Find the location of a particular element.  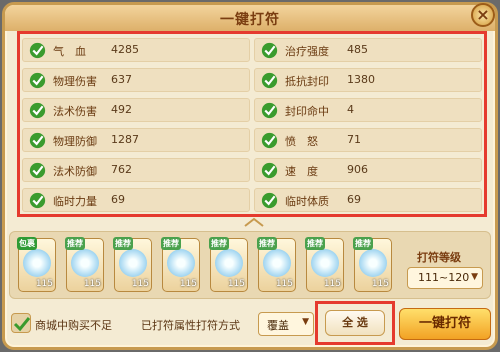

one-click-button: 一键打符 is located at coordinates (445, 324).